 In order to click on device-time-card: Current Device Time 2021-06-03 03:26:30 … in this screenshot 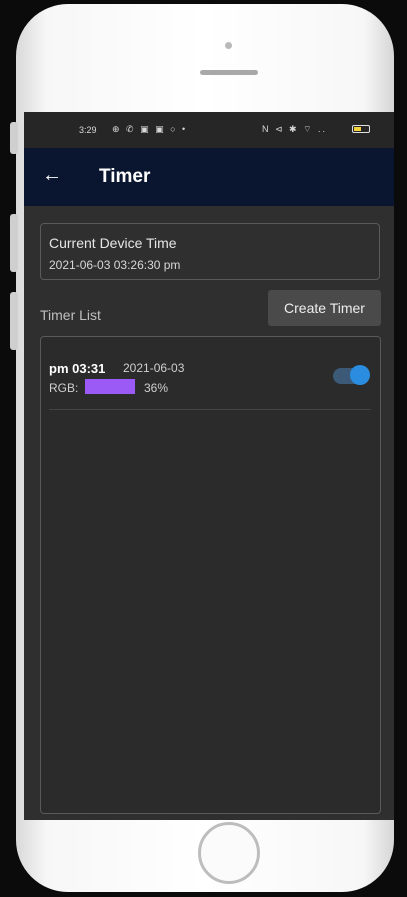, I will do `click(210, 251)`.